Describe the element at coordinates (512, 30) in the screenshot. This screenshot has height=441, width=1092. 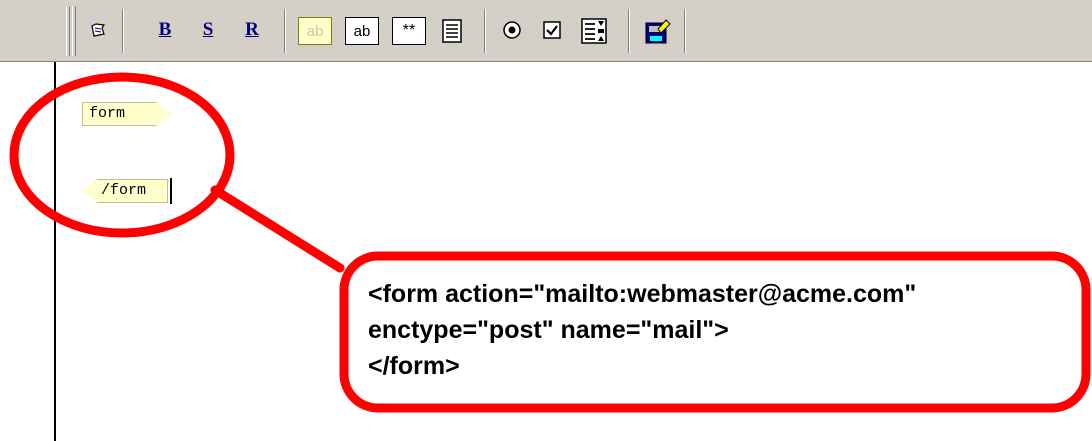
I see `radio-button-icon` at that location.